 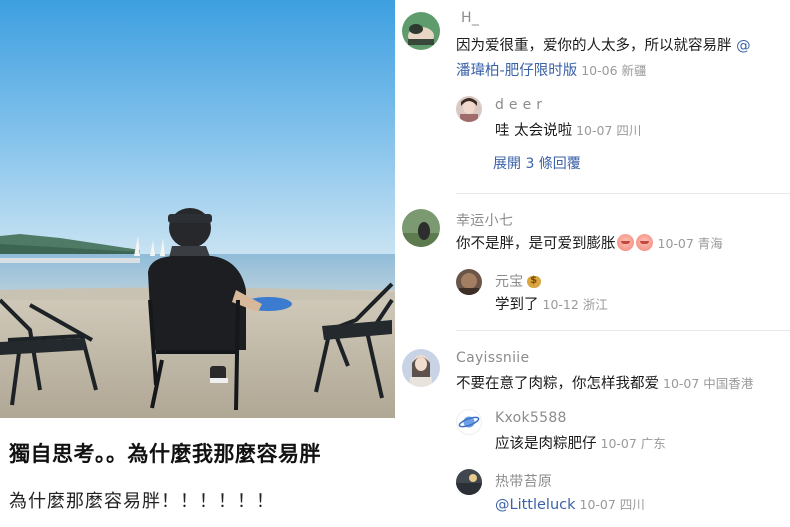 What do you see at coordinates (575, 304) in the screenshot?
I see `reply-meta: 10-12 浙江` at bounding box center [575, 304].